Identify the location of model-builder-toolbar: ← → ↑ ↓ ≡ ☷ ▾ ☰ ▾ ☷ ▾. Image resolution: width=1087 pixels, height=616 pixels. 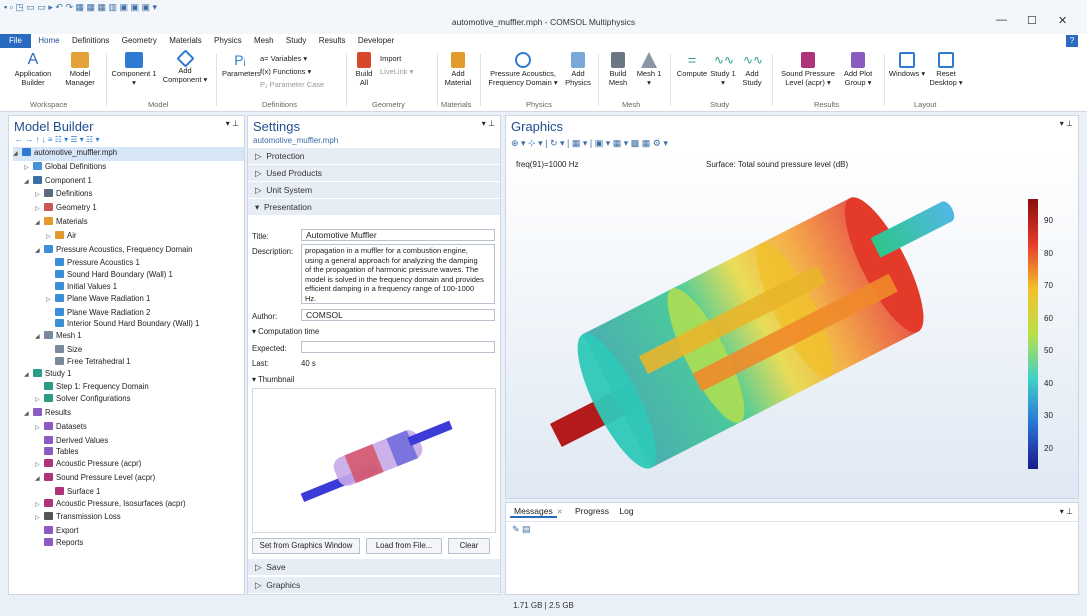
(126, 139).